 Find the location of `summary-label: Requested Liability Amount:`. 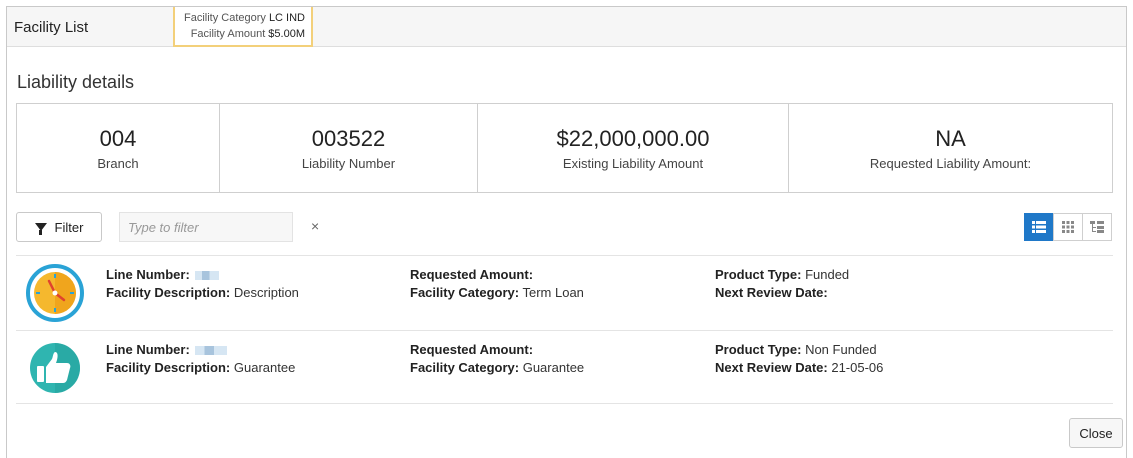

summary-label: Requested Liability Amount: is located at coordinates (950, 163).